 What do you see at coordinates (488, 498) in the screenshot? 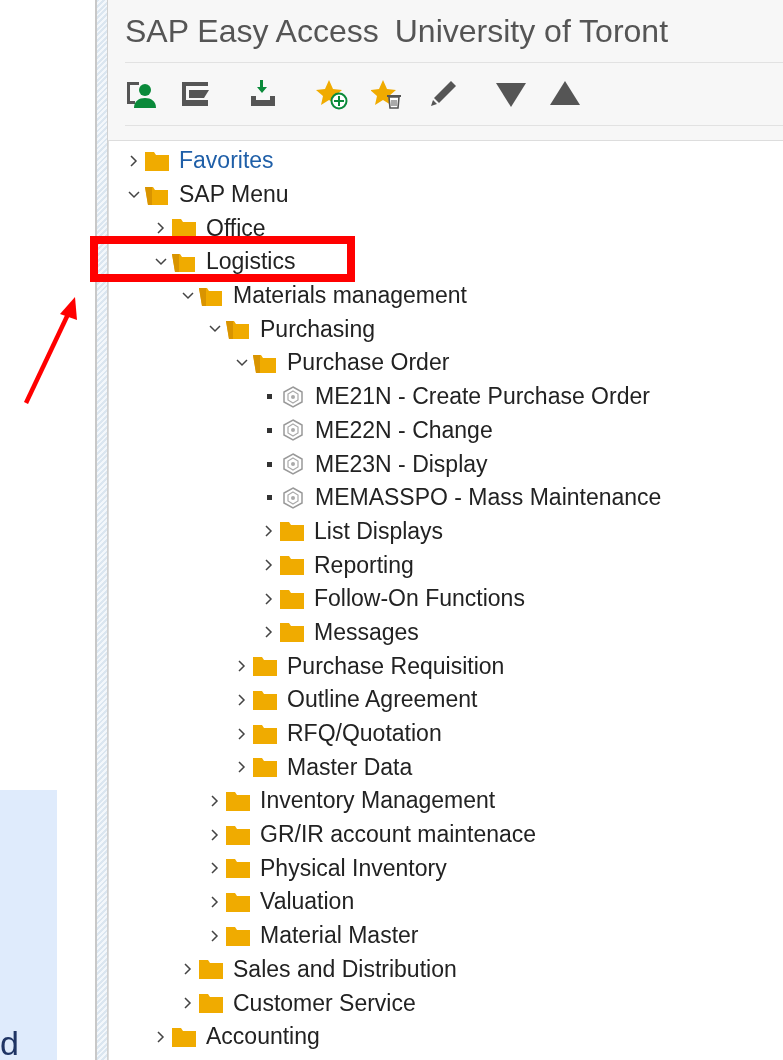
I see `transaction-item: MEMASSPO - Mass Maintenance` at bounding box center [488, 498].